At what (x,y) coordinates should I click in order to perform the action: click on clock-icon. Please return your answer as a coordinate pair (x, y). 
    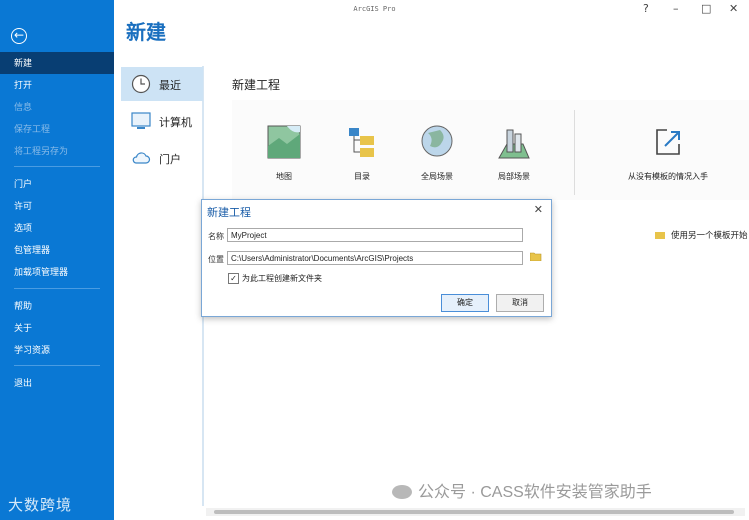
    Looking at the image, I should click on (141, 84).